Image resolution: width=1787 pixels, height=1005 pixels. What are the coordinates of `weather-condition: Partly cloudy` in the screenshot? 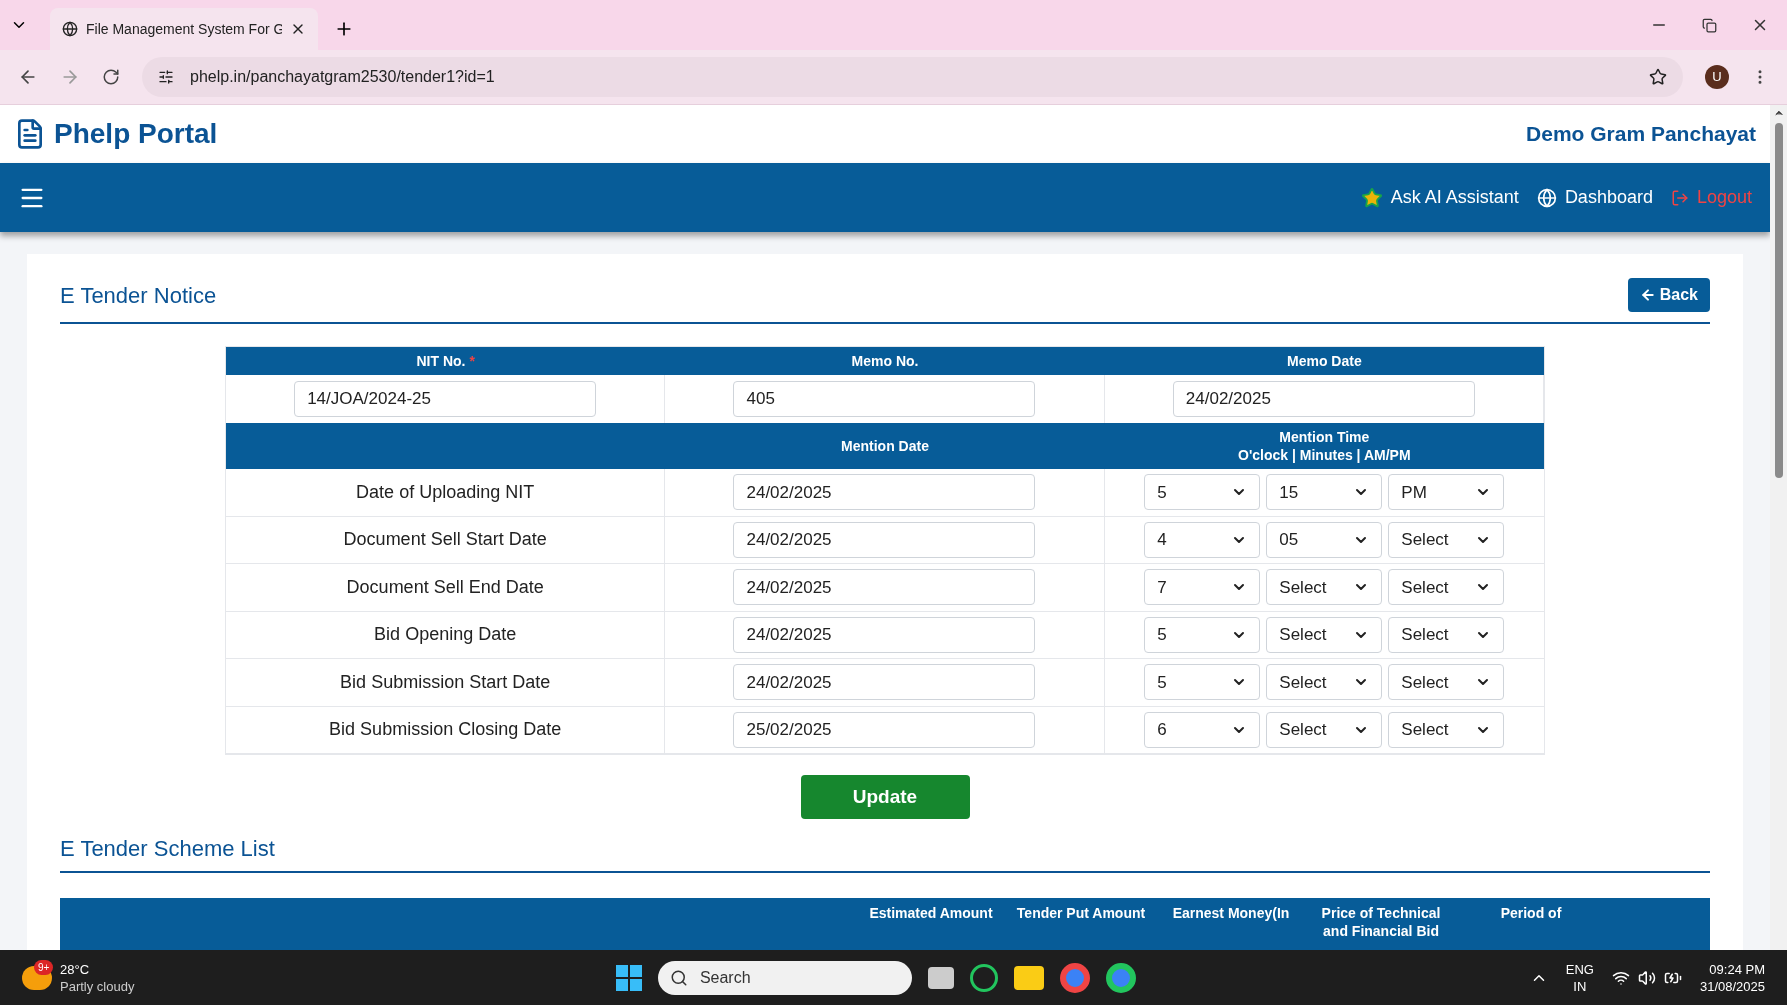 It's located at (97, 986).